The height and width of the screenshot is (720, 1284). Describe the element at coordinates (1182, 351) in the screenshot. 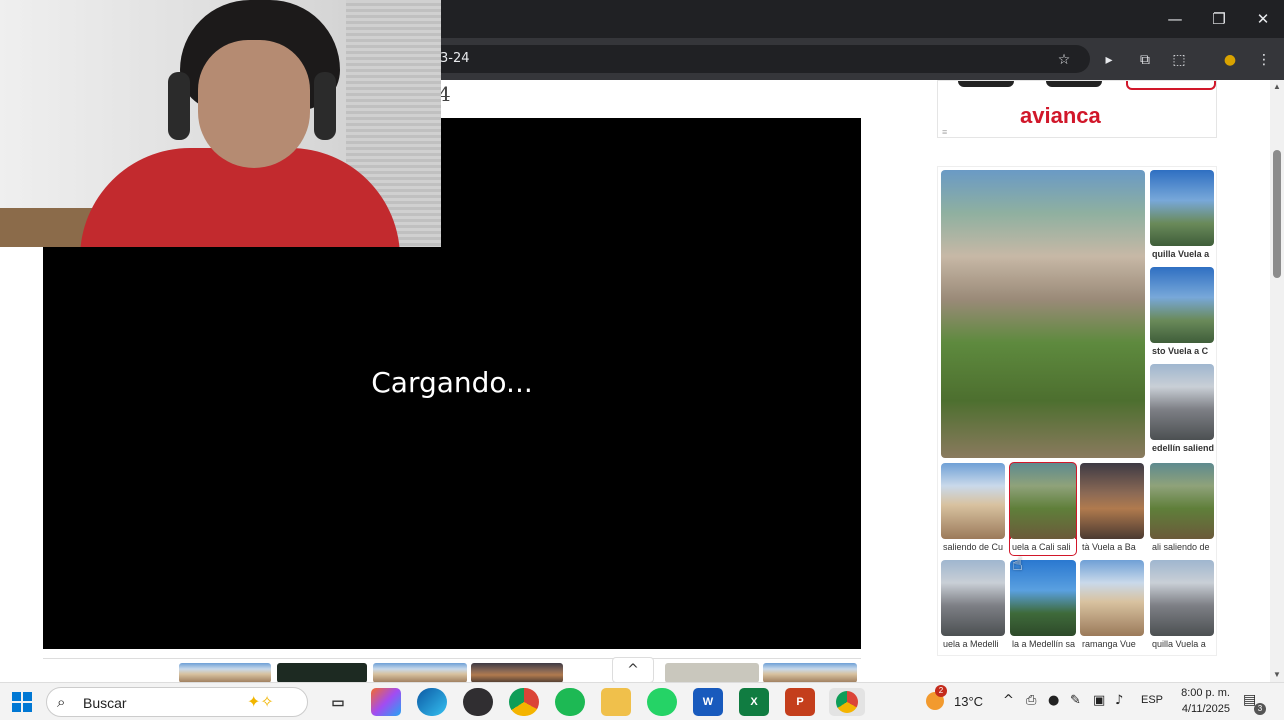

I see `tile-caption: sto Vuela a C` at that location.